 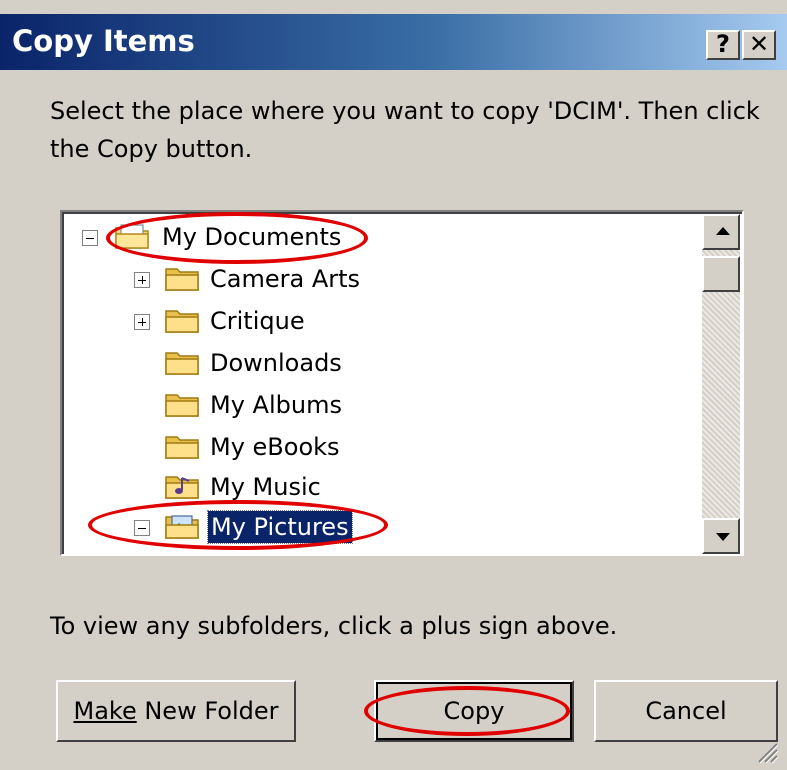 I want to click on tree-item-my-ebooks: My eBooks, so click(x=275, y=447).